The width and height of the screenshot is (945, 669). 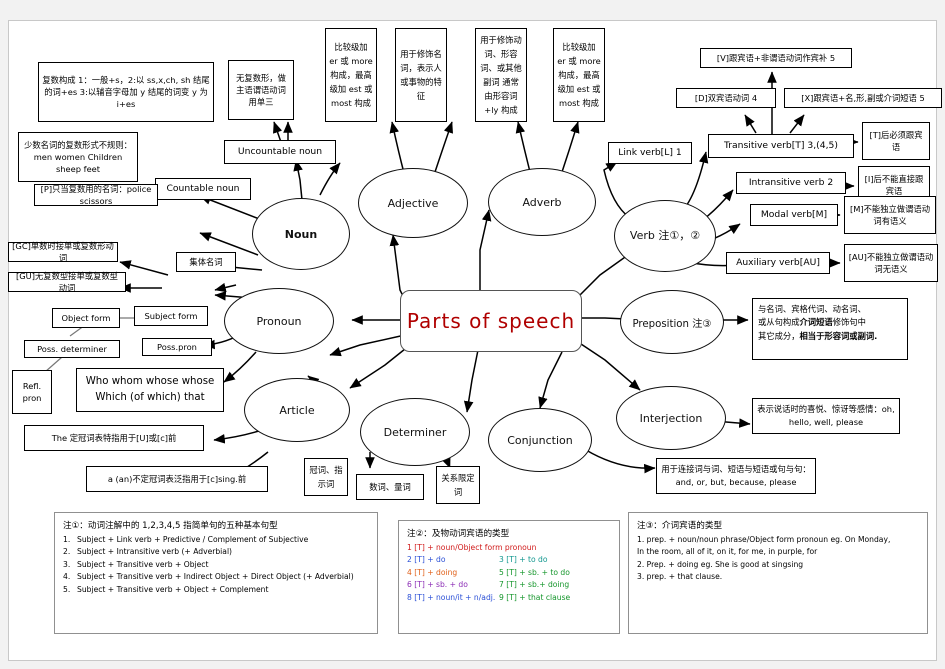 What do you see at coordinates (816, 322) in the screenshot?
I see `preposition-note-bold1: 介词短语` at bounding box center [816, 322].